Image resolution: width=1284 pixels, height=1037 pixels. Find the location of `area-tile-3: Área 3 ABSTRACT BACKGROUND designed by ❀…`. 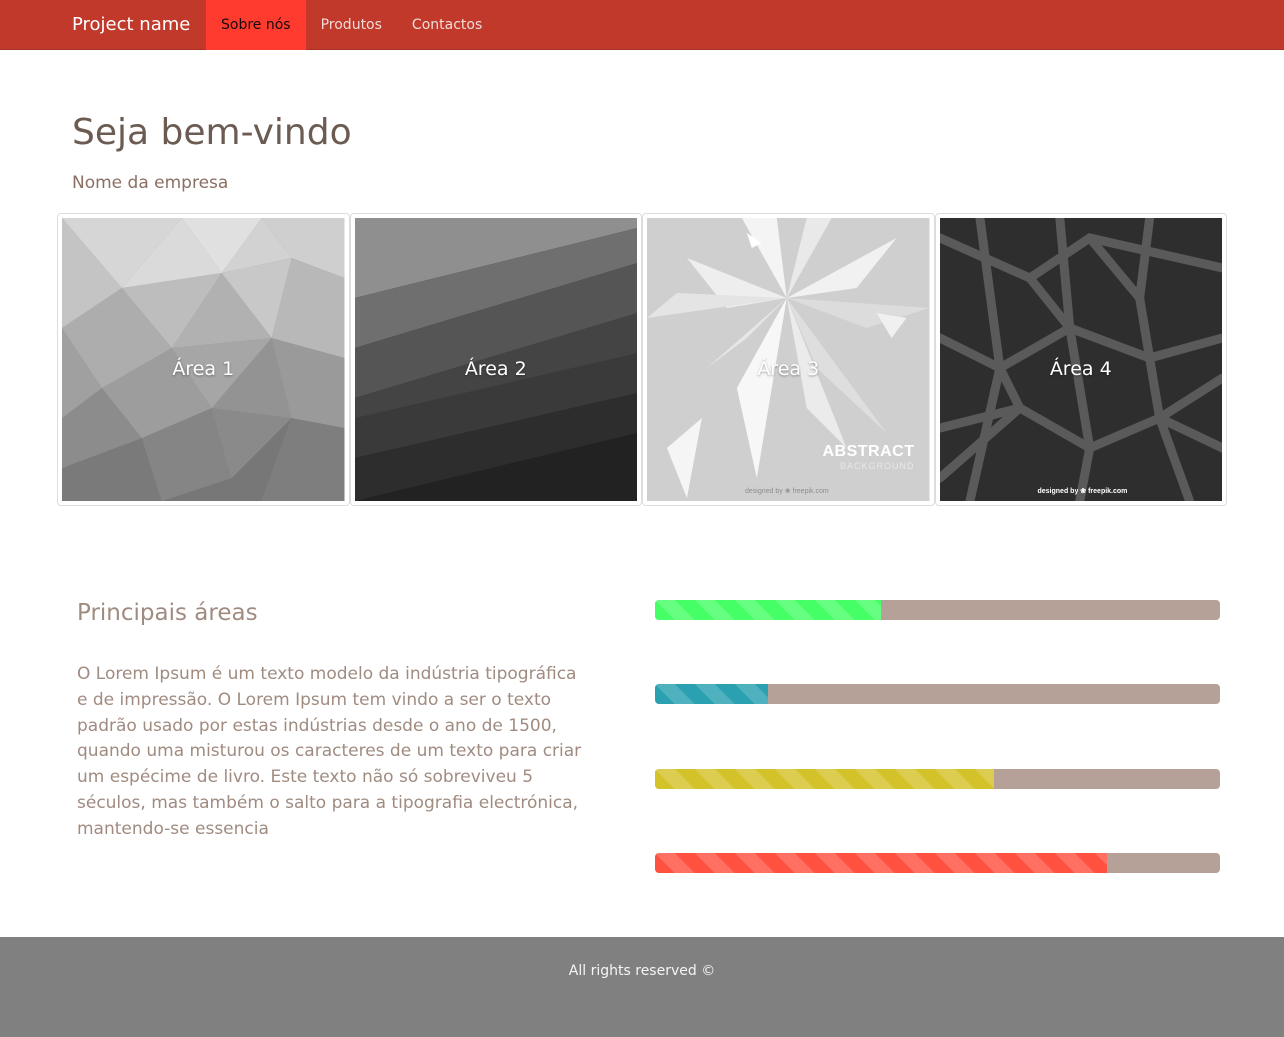

area-tile-3: Área 3 ABSTRACT BACKGROUND designed by ❀… is located at coordinates (788, 359).